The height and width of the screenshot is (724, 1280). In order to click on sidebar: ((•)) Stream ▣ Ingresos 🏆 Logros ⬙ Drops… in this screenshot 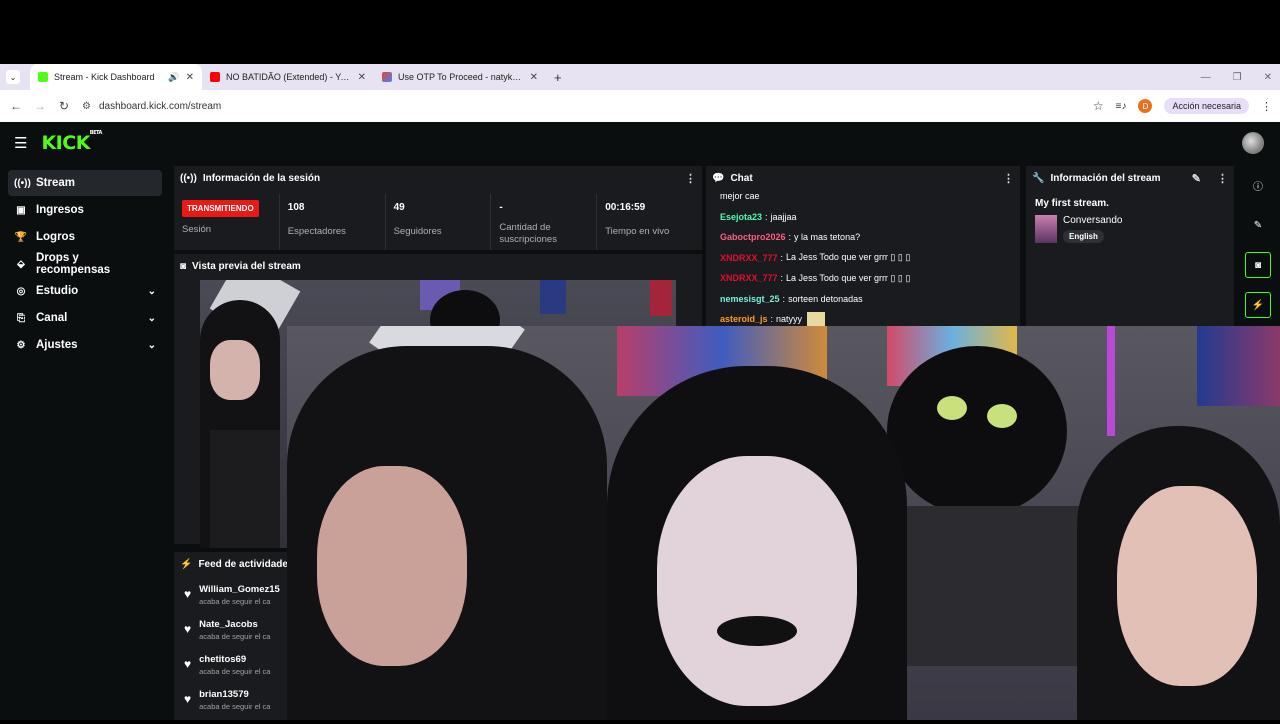, I will do `click(85, 442)`.